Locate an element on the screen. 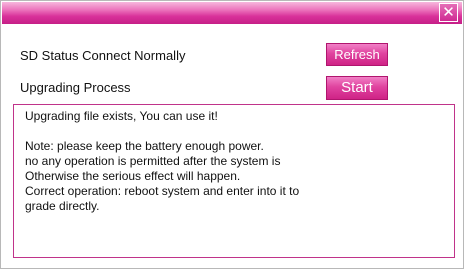  sd-status-label: SD Status Connect Normally is located at coordinates (103, 55).